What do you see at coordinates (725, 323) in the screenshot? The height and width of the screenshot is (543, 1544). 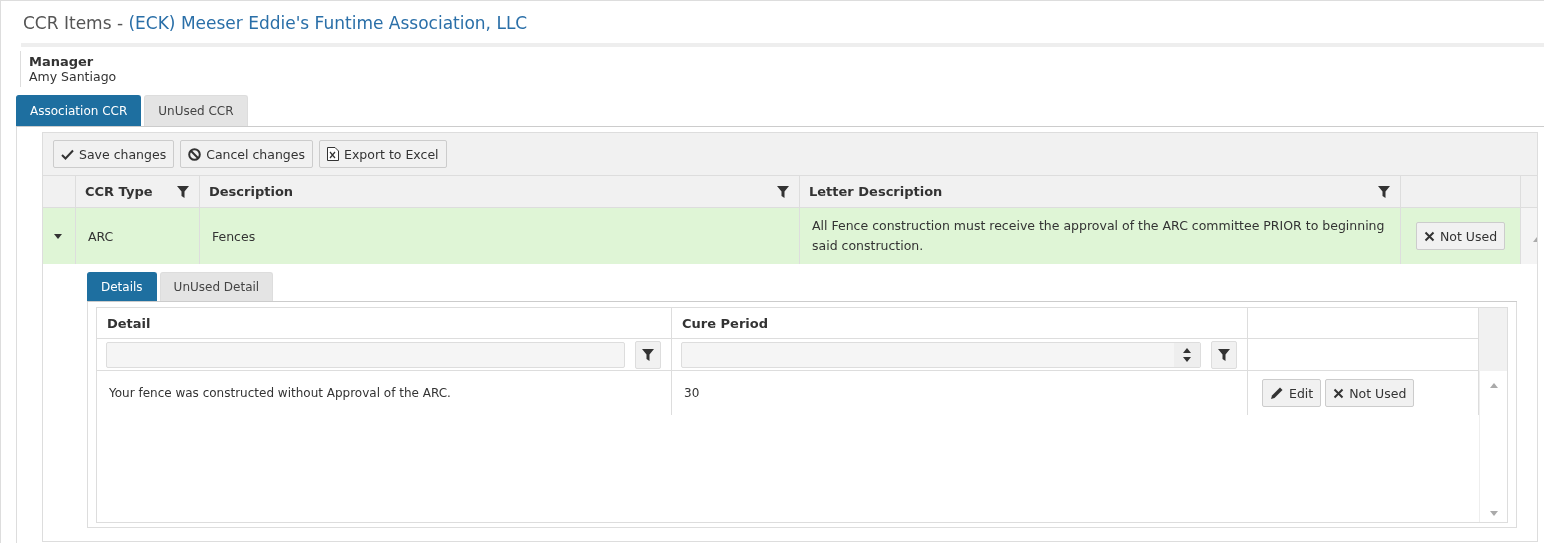 I see `column-header: Cure Period` at bounding box center [725, 323].